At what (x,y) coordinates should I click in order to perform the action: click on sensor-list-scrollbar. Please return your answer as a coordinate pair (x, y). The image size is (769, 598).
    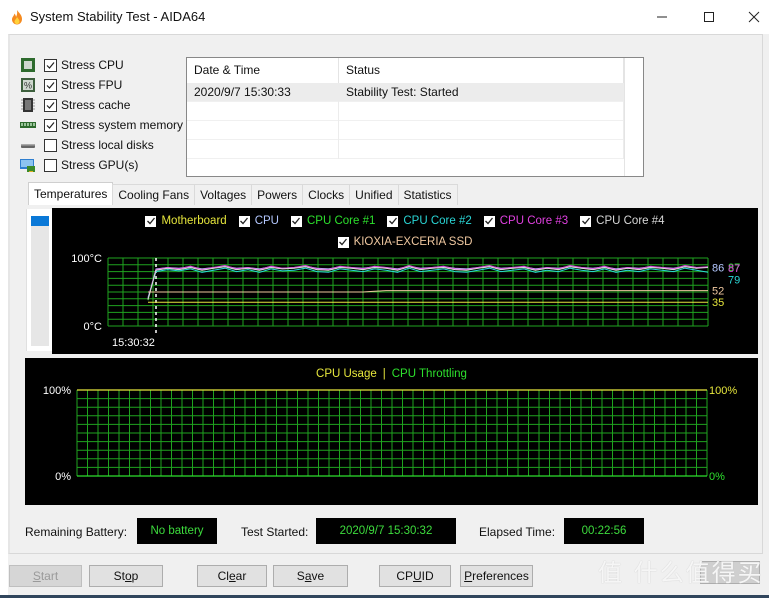
    Looking at the image, I should click on (39, 280).